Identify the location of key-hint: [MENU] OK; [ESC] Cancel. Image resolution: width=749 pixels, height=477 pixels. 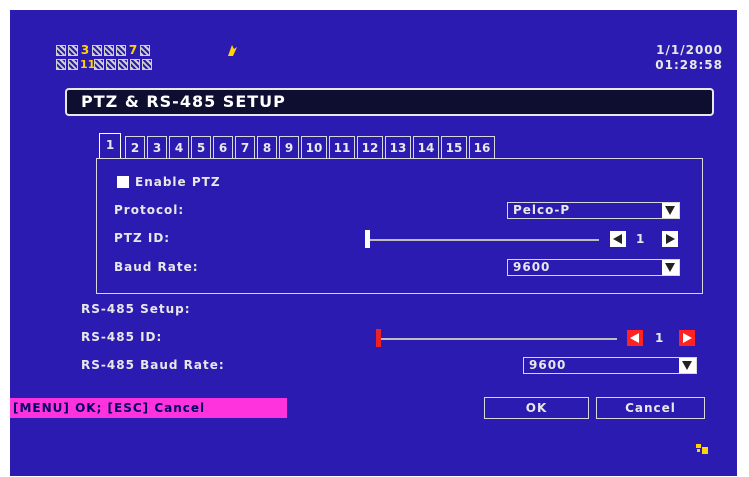
(148, 408).